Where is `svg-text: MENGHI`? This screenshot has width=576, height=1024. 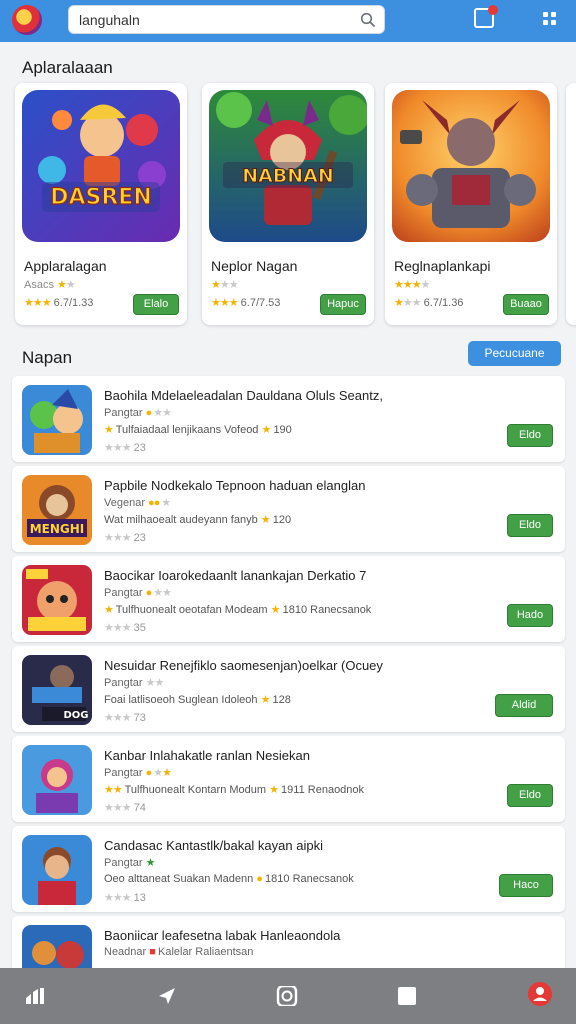 svg-text: MENGHI is located at coordinates (57, 529).